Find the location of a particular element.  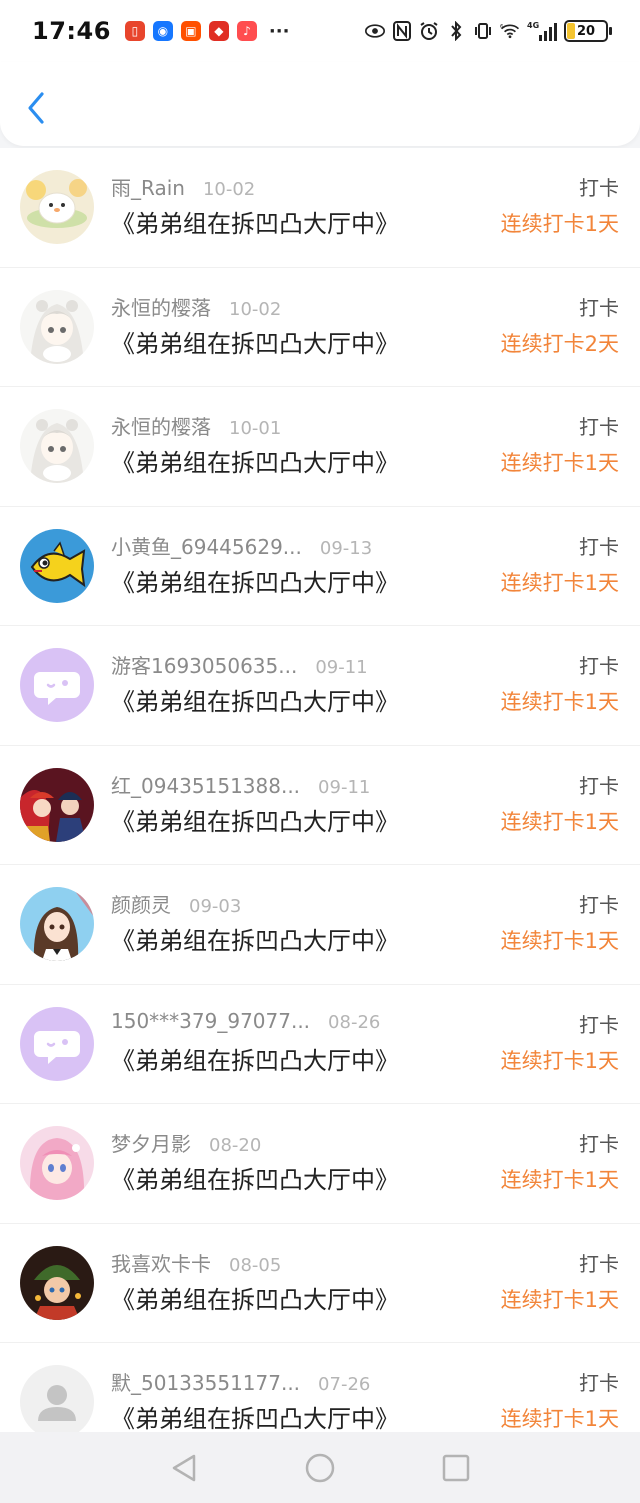

checkin-row: 游客1693050635... 09-11 《弟弟组在拆凹凸大厅中》 打卡 连续打卡1天 is located at coordinates (320, 686).